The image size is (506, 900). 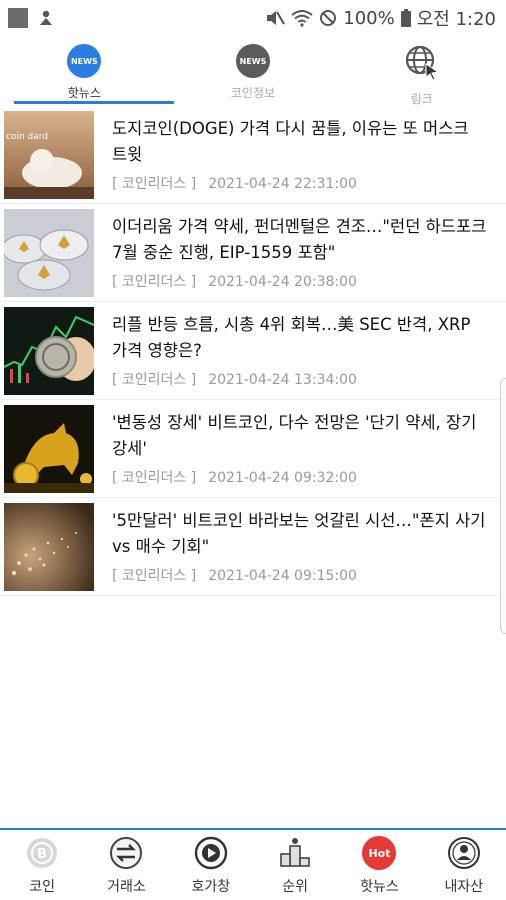 What do you see at coordinates (211, 853) in the screenshot?
I see `orderbook-icon` at bounding box center [211, 853].